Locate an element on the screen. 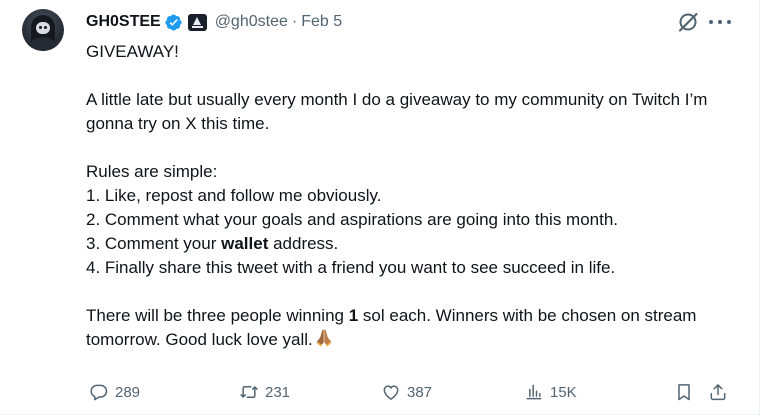 This screenshot has width=776, height=416. views-icon is located at coordinates (534, 392).